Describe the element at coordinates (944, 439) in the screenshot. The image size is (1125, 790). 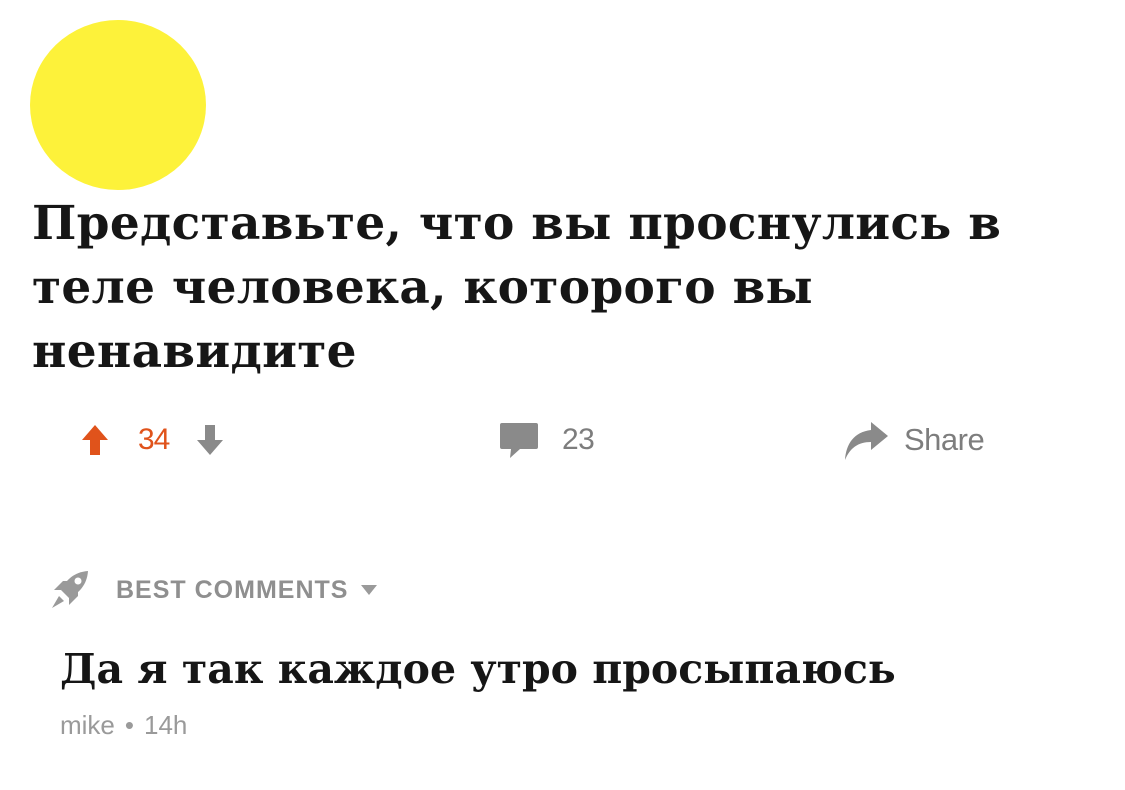
I see `share-label: Share` at that location.